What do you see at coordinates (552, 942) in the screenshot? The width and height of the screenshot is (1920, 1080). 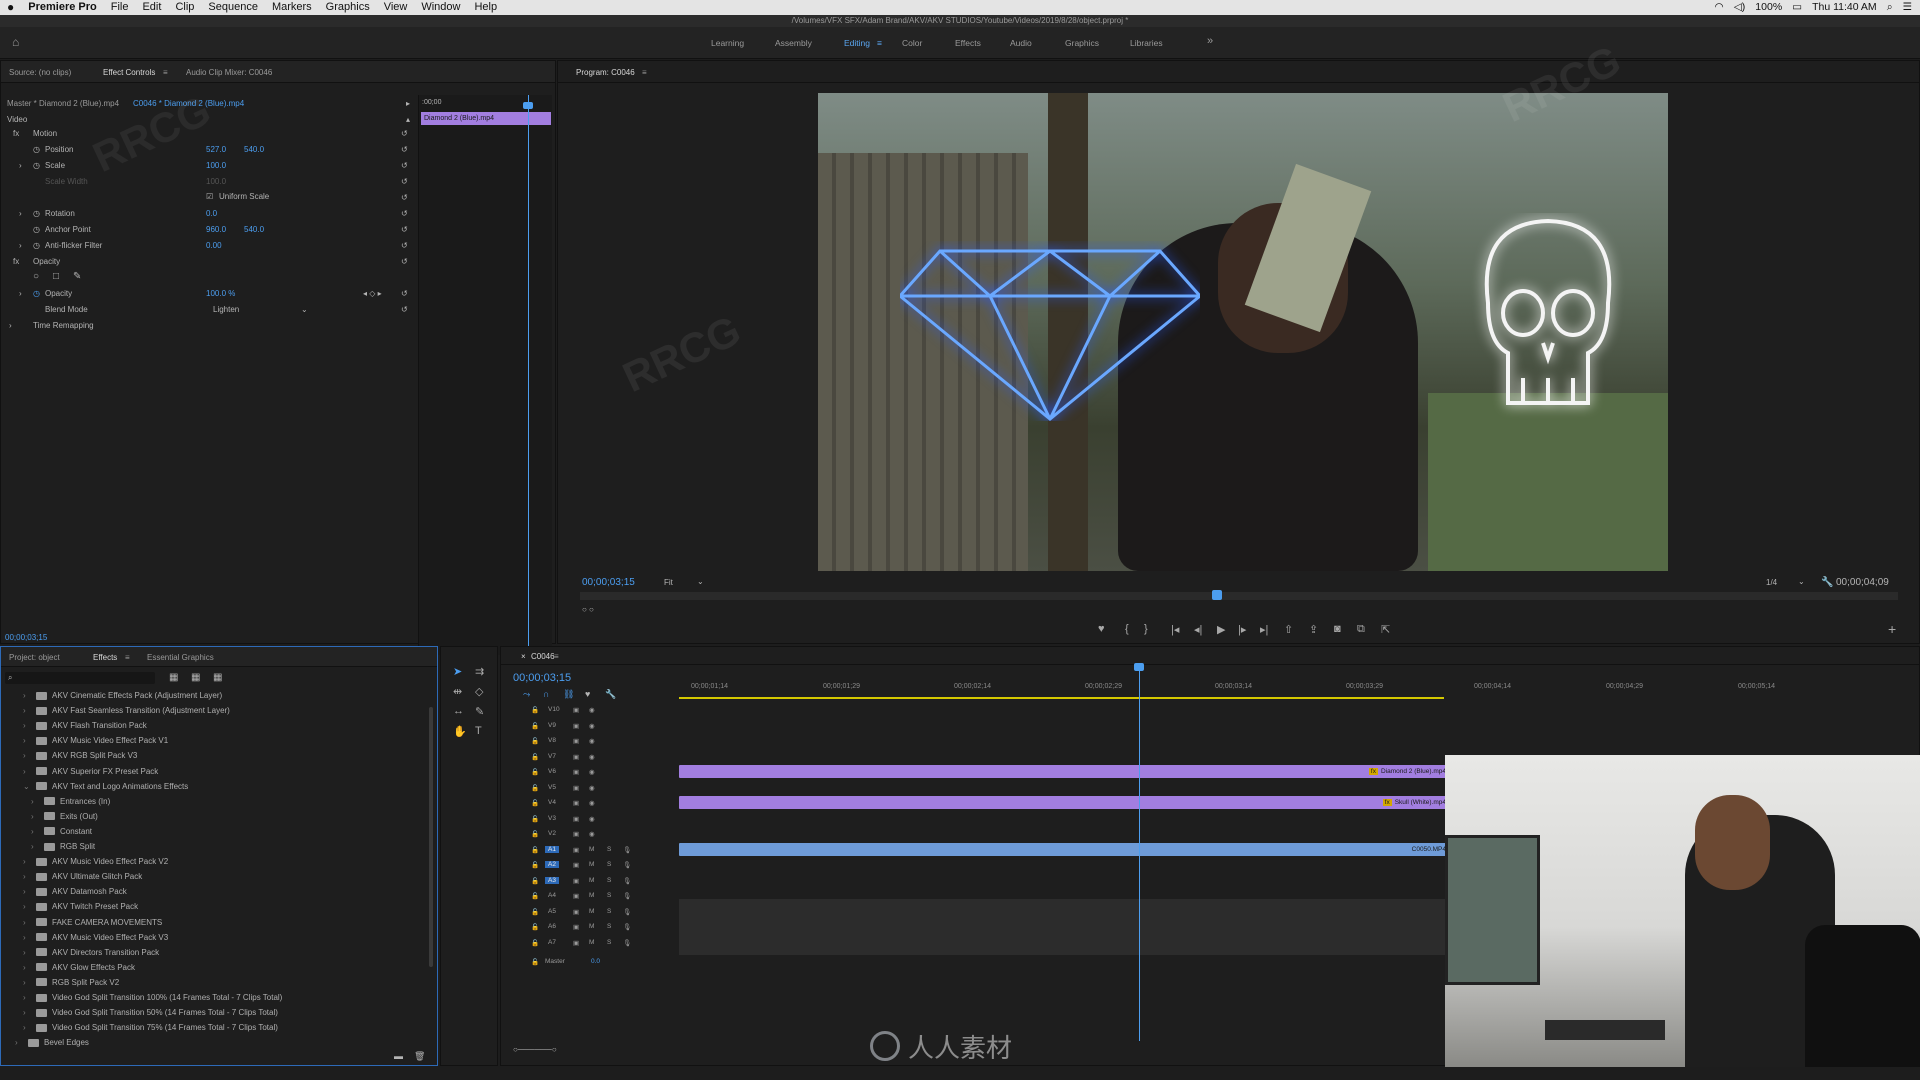 I see `track-label: A7` at bounding box center [552, 942].